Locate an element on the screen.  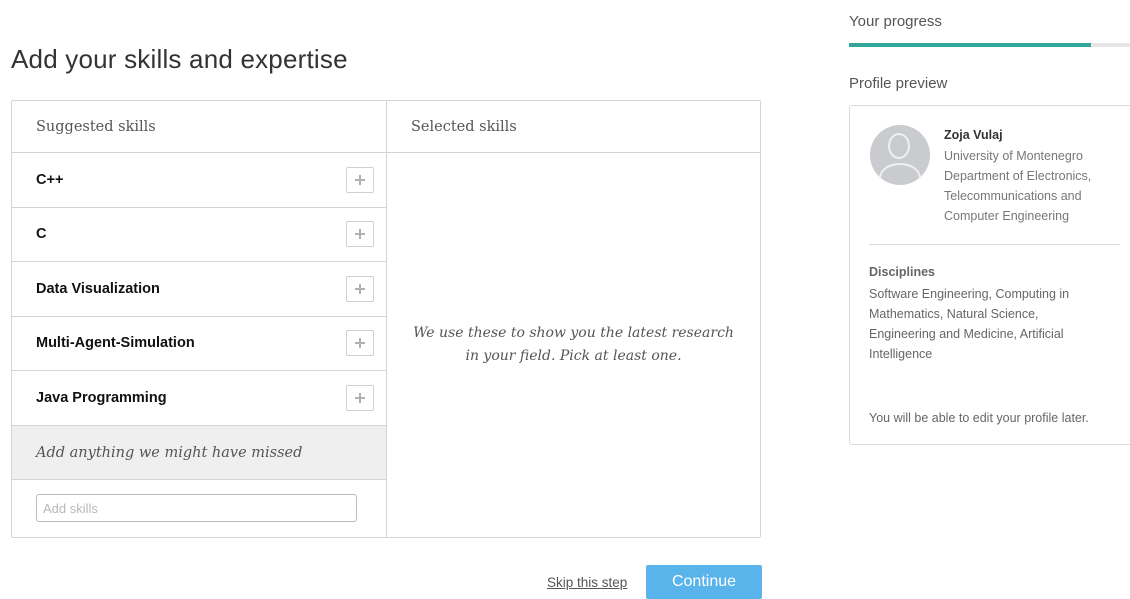
suggested-skill-row: Data Visualization is located at coordinates (199, 289).